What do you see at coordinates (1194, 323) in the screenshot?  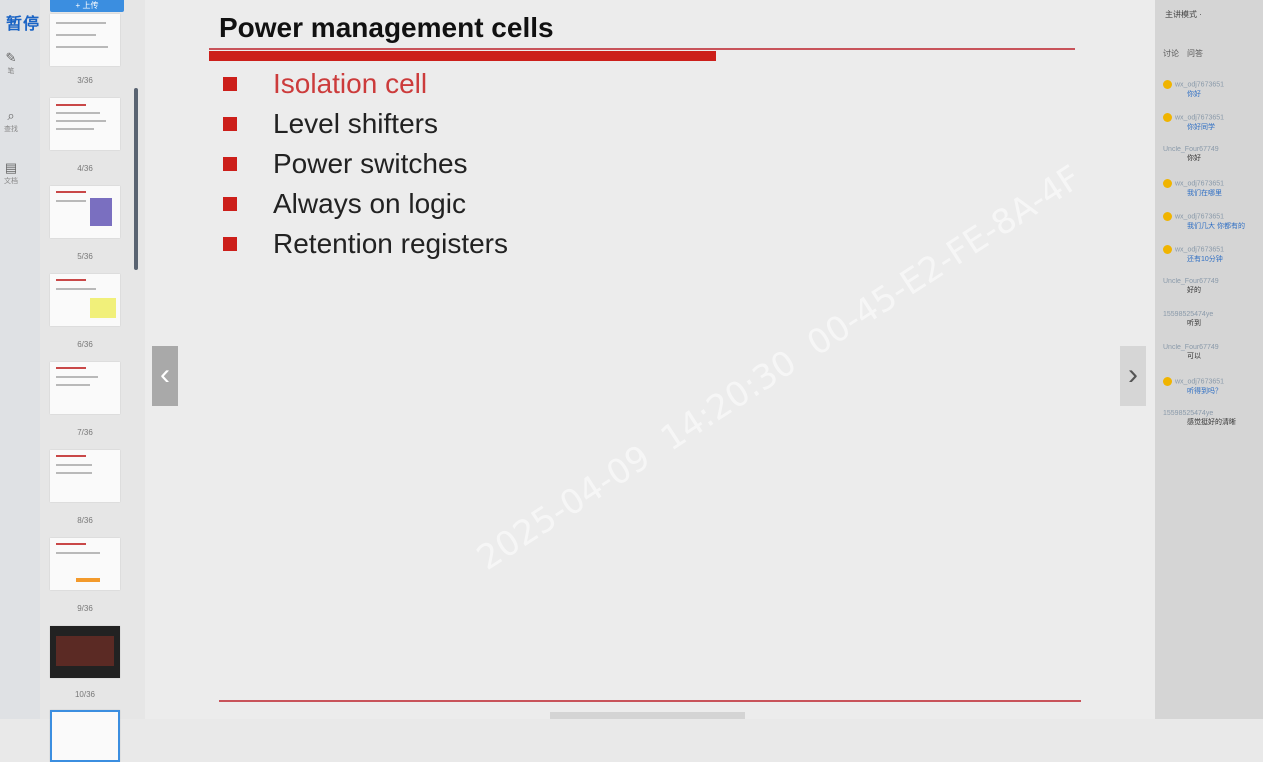 I see `chat-text: 听到` at bounding box center [1194, 323].